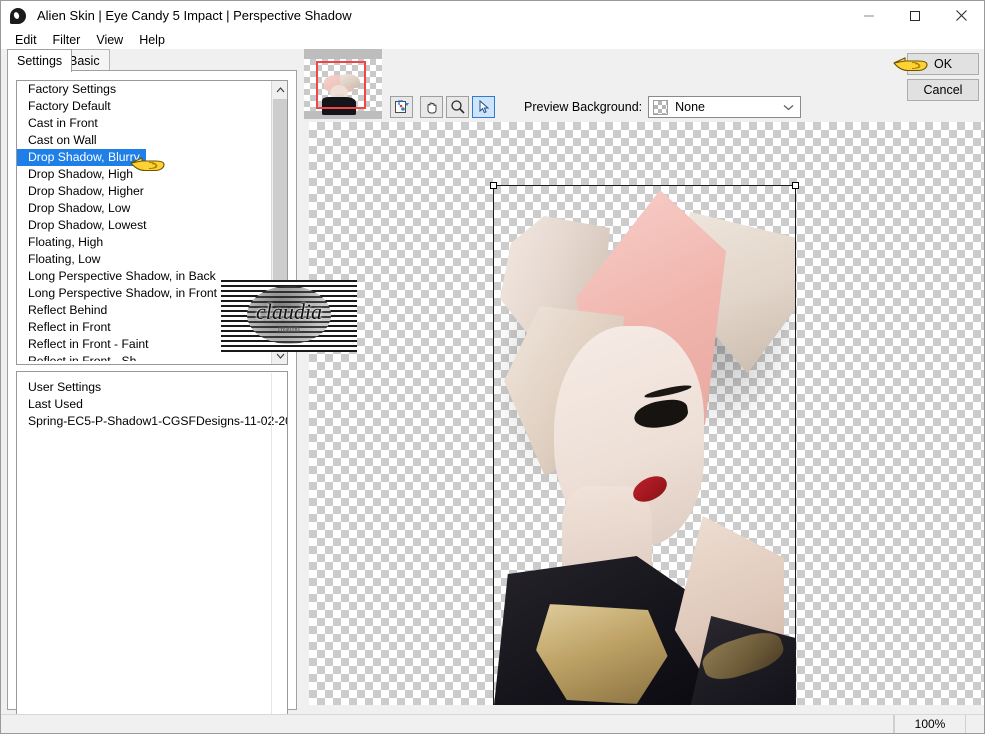 The height and width of the screenshot is (734, 985). Describe the element at coordinates (144, 191) in the screenshot. I see `list-item: Drop Shadow, Higher` at that location.